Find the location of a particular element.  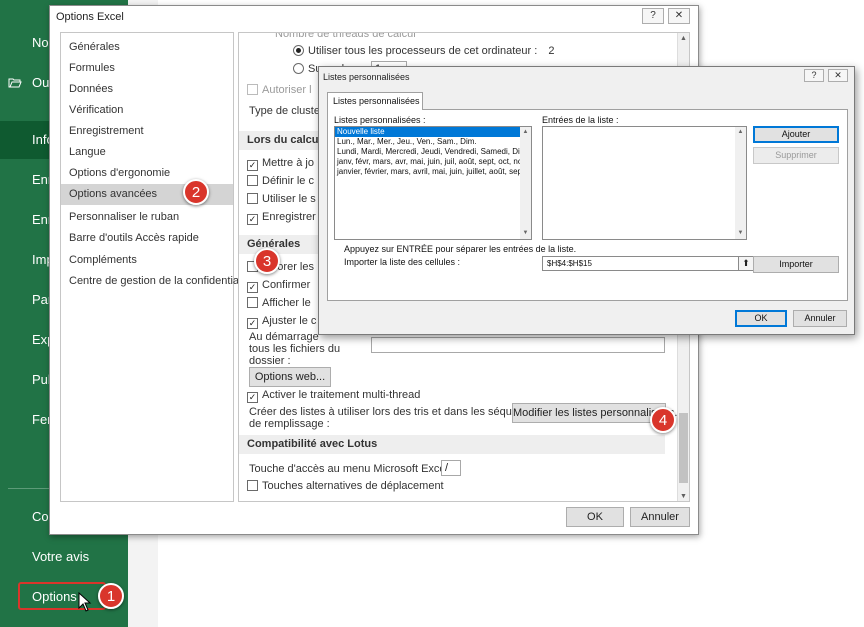

calc-option-3: Utiliser le s is located at coordinates (281, 199).